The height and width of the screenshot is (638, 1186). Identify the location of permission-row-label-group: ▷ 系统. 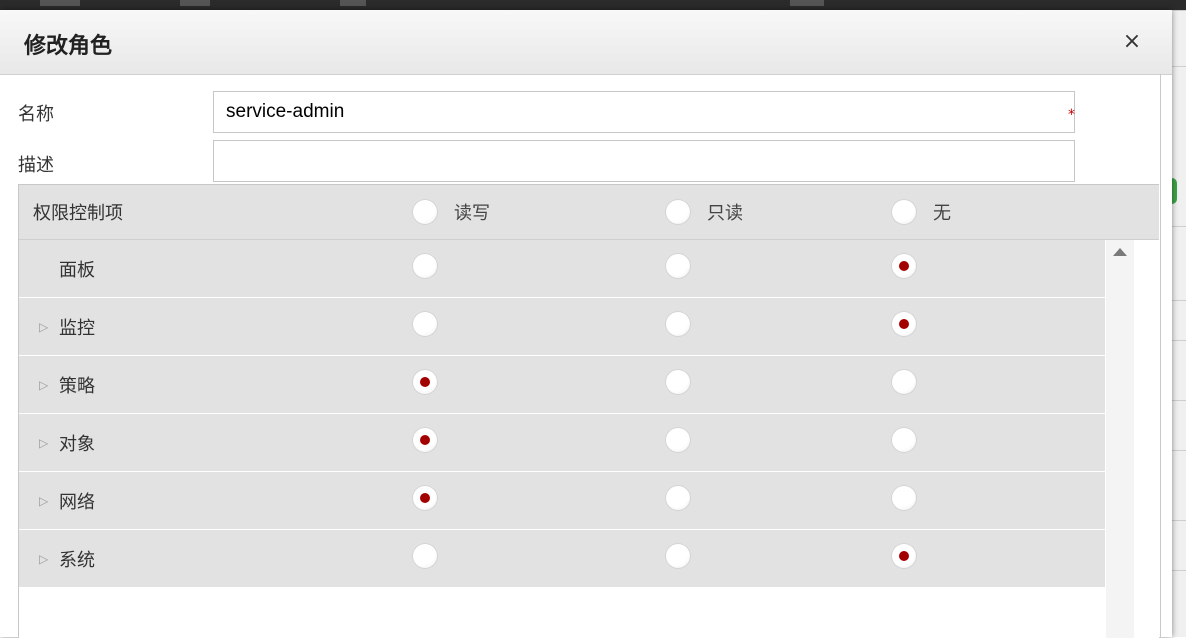
(67, 559).